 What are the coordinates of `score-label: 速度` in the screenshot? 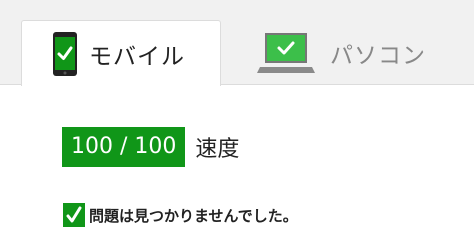 It's located at (217, 149).